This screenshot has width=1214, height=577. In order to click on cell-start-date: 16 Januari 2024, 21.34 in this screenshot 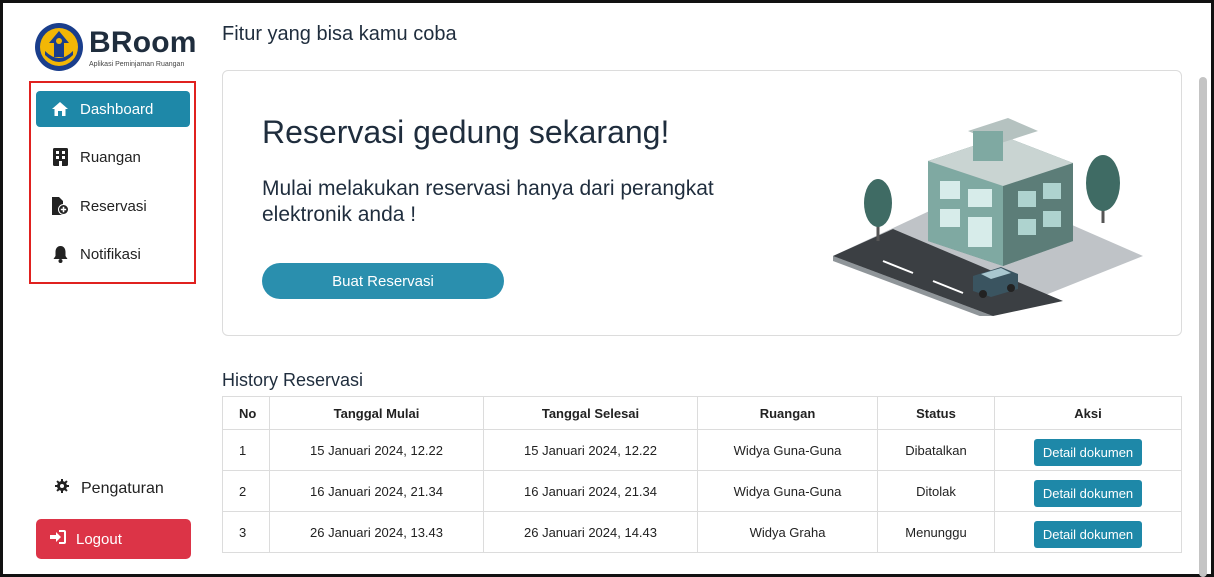, I will do `click(376, 491)`.